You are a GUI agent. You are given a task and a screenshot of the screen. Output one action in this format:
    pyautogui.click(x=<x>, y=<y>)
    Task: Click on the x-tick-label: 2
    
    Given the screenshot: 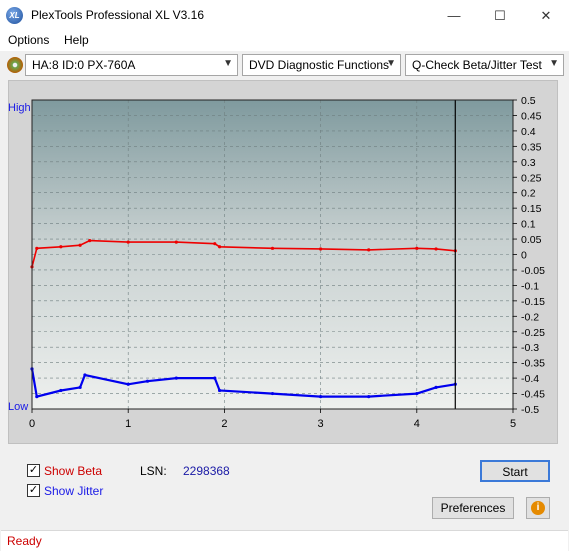 What is the action you would take?
    pyautogui.click(x=224, y=424)
    